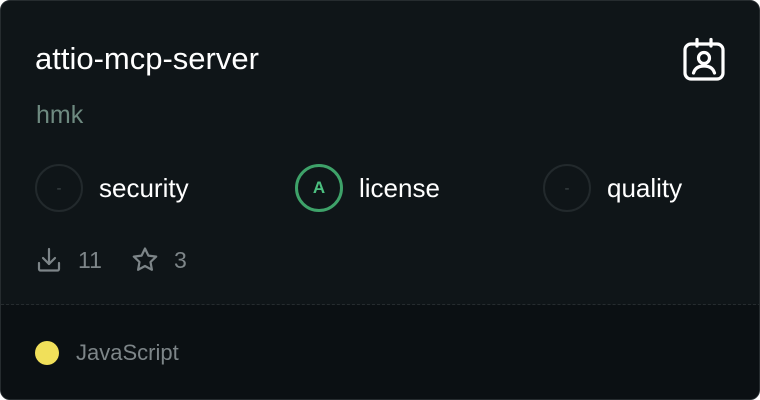  Describe the element at coordinates (645, 188) in the screenshot. I see `quality-label: quality` at that location.